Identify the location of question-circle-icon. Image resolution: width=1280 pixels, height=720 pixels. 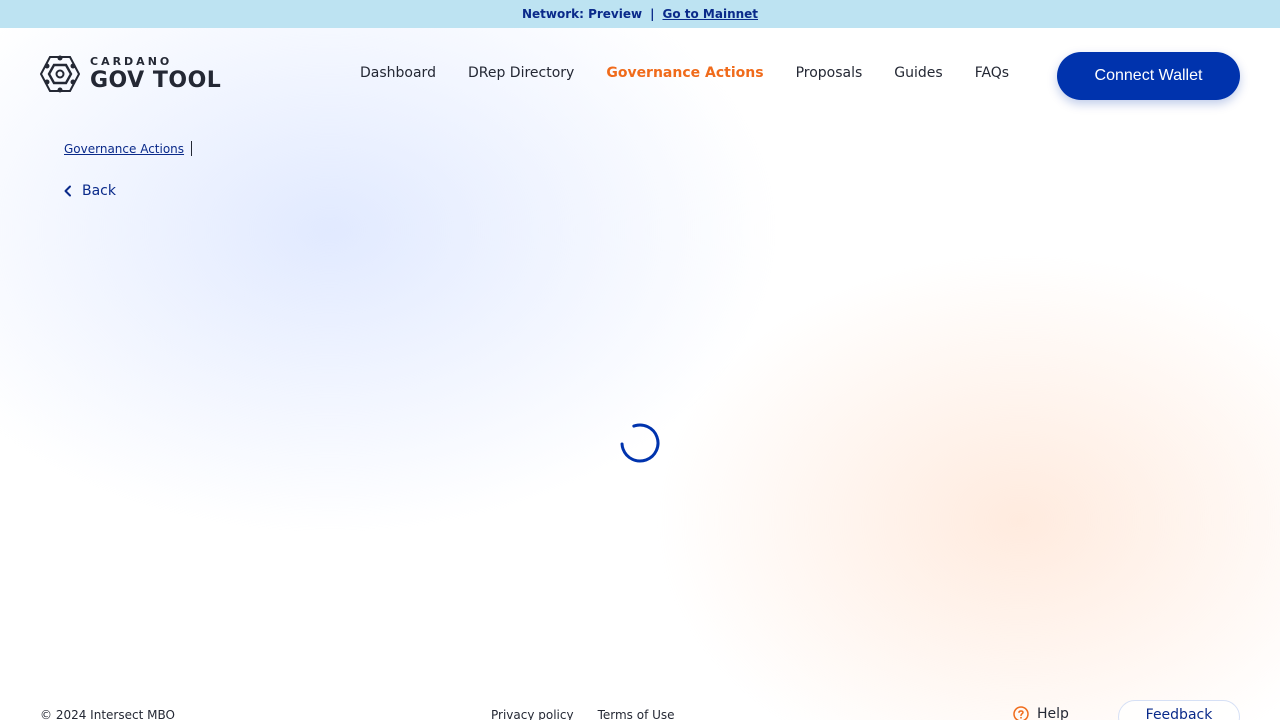
(1021, 713).